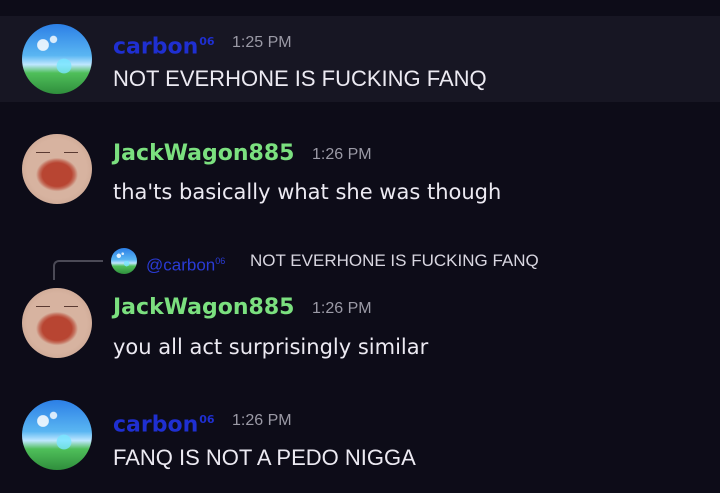  What do you see at coordinates (181, 265) in the screenshot?
I see `reply-mention-text: @carbon` at bounding box center [181, 265].